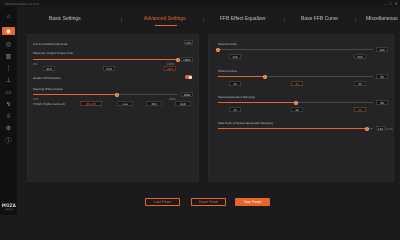  What do you see at coordinates (236, 97) in the screenshot?
I see `speed-damping-label: Speed-dependent Damping` at bounding box center [236, 97].